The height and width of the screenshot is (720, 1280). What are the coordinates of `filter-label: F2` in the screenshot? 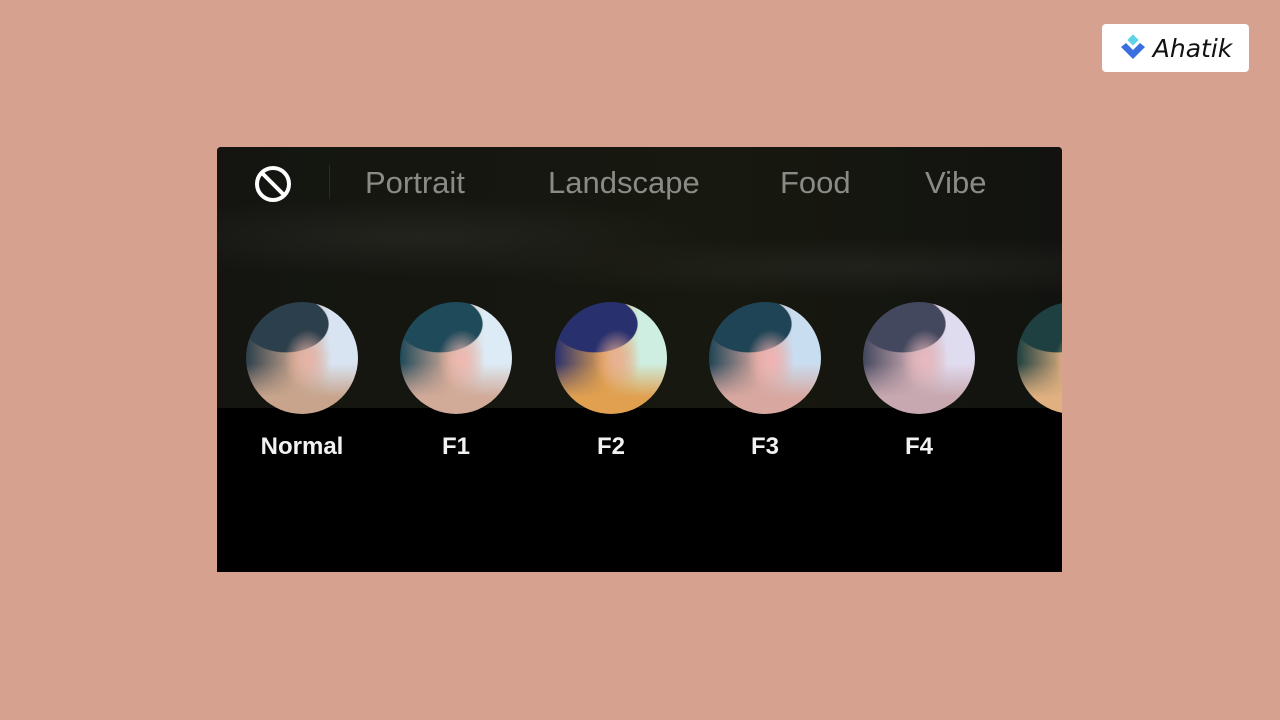 It's located at (610, 446).